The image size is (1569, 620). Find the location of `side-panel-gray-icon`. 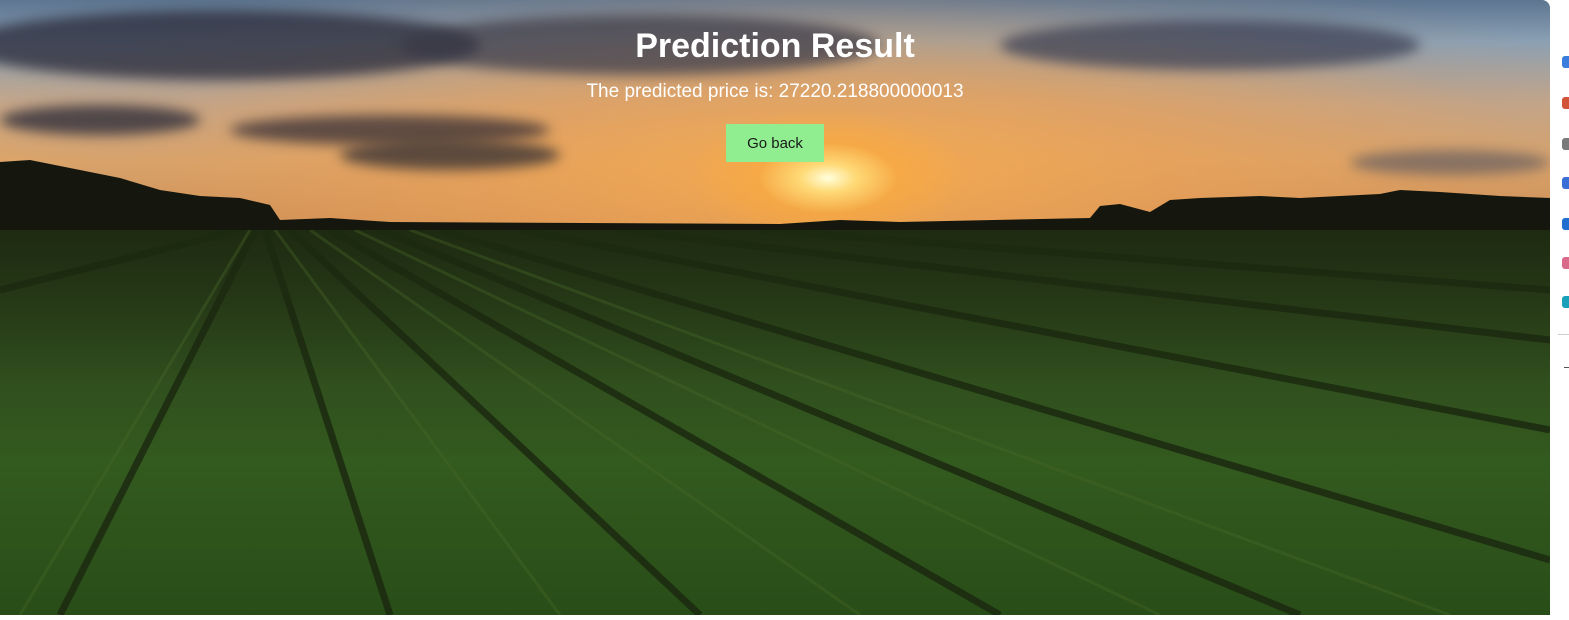

side-panel-gray-icon is located at coordinates (1565, 144).